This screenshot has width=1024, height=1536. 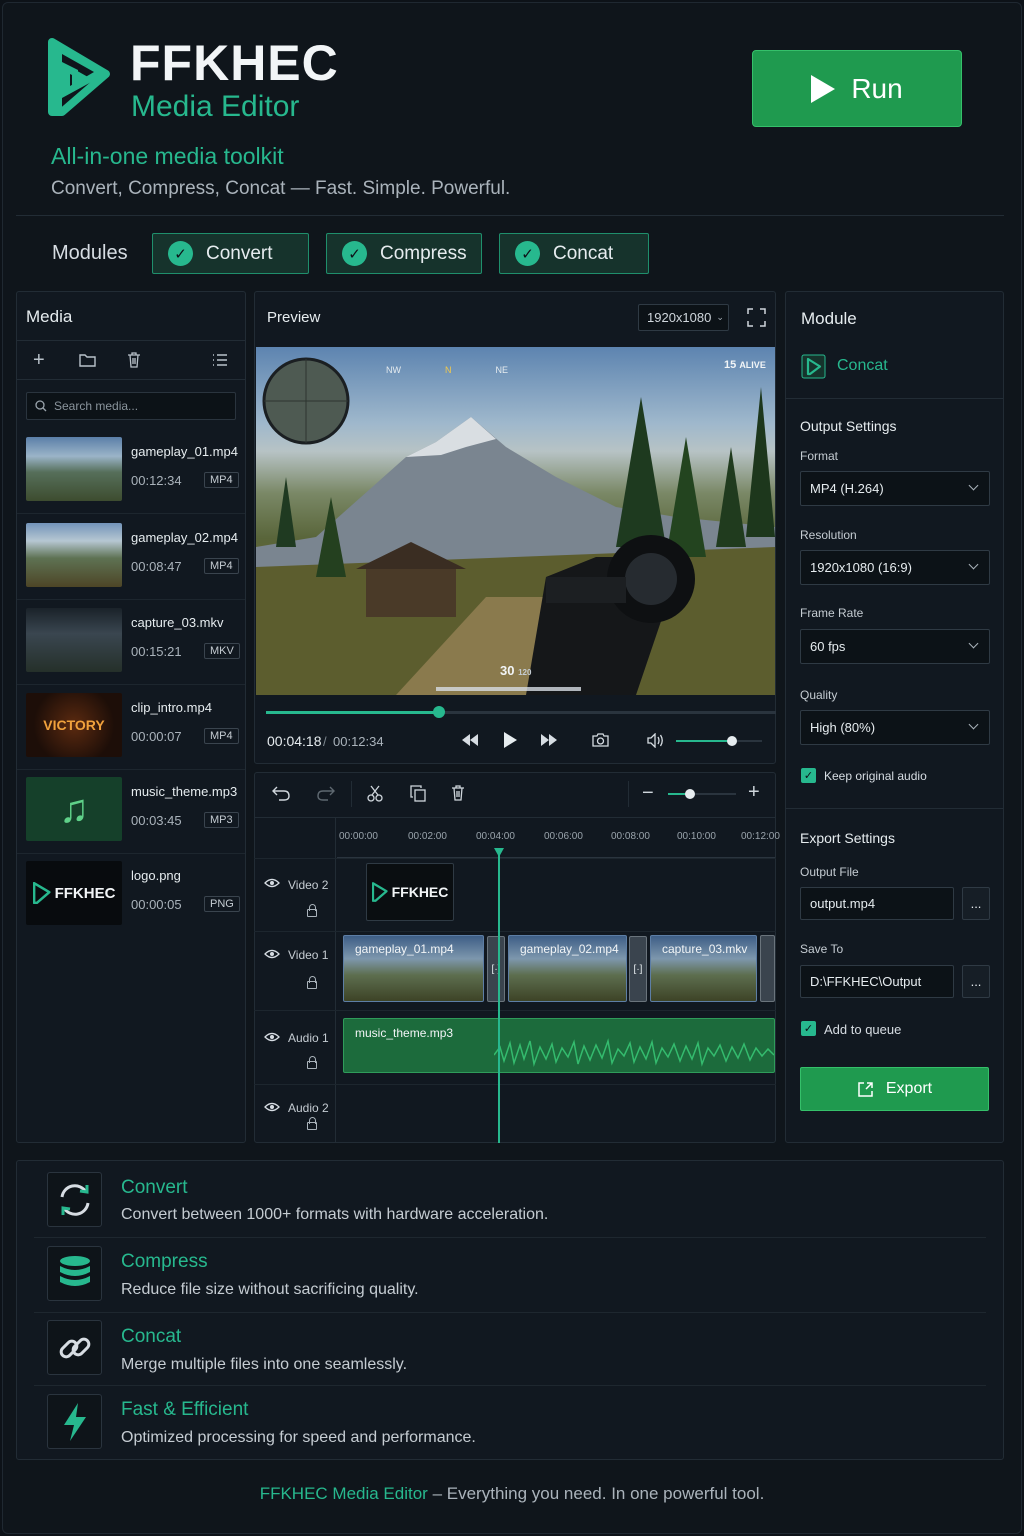 What do you see at coordinates (90, 253) in the screenshot?
I see `modules-label: Modules` at bounding box center [90, 253].